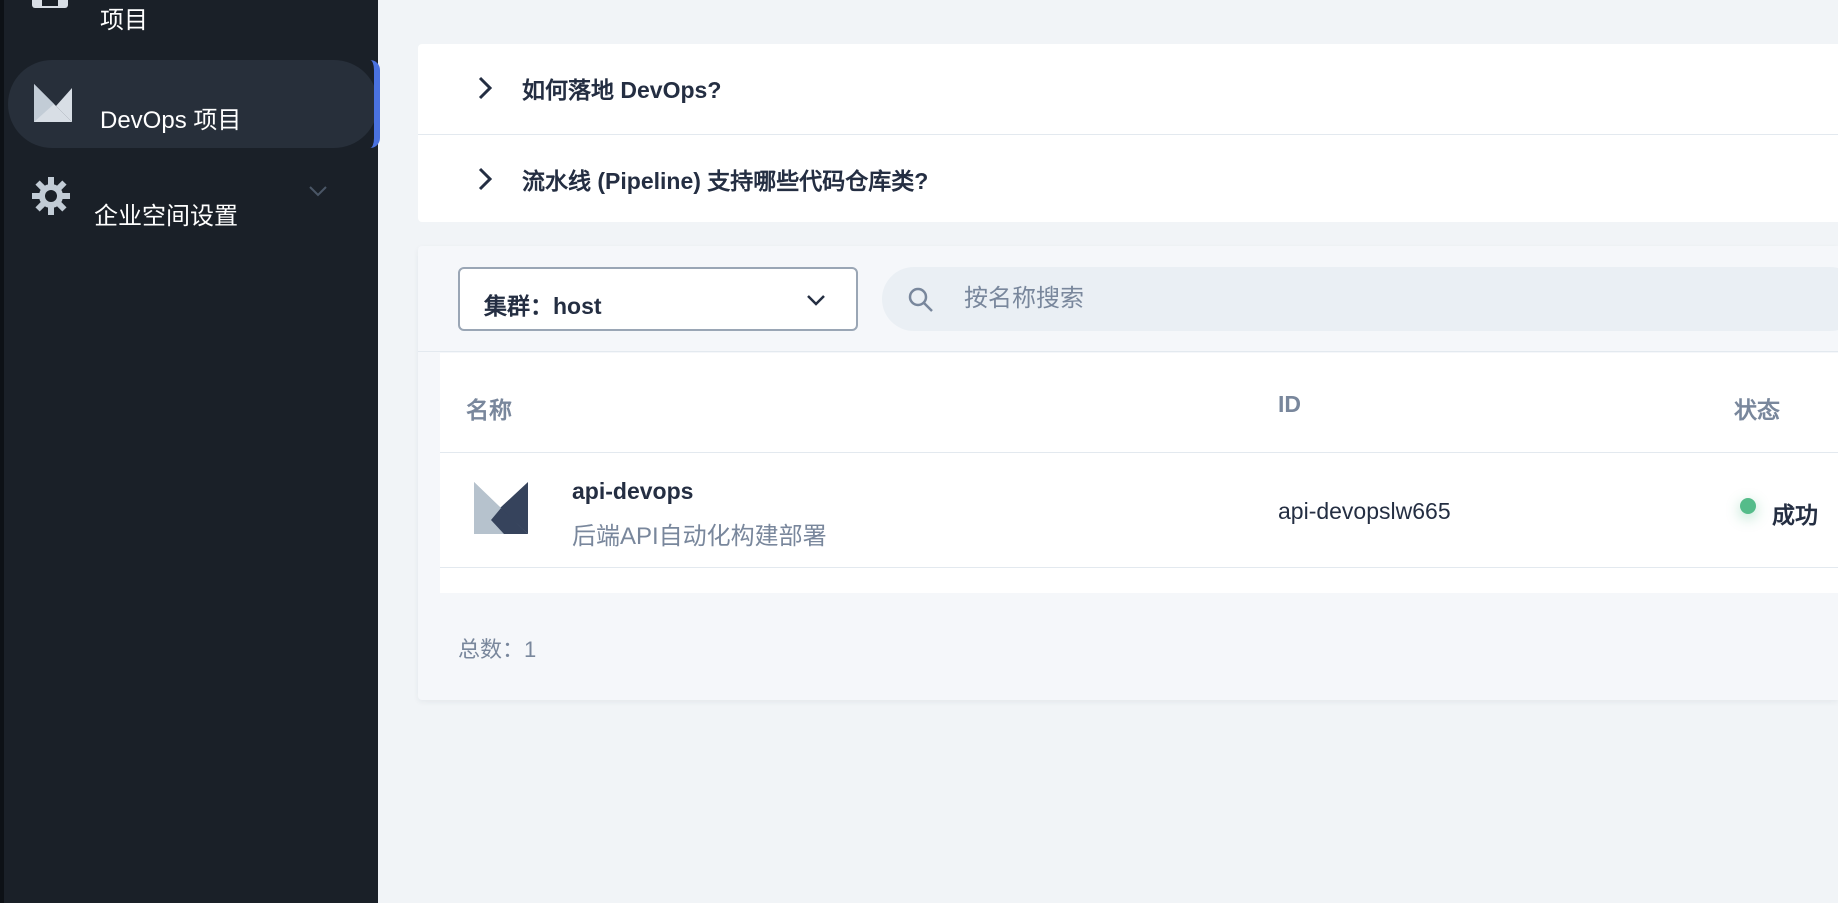  What do you see at coordinates (124, 20) in the screenshot?
I see `sidebar-item-label: 项目` at bounding box center [124, 20].